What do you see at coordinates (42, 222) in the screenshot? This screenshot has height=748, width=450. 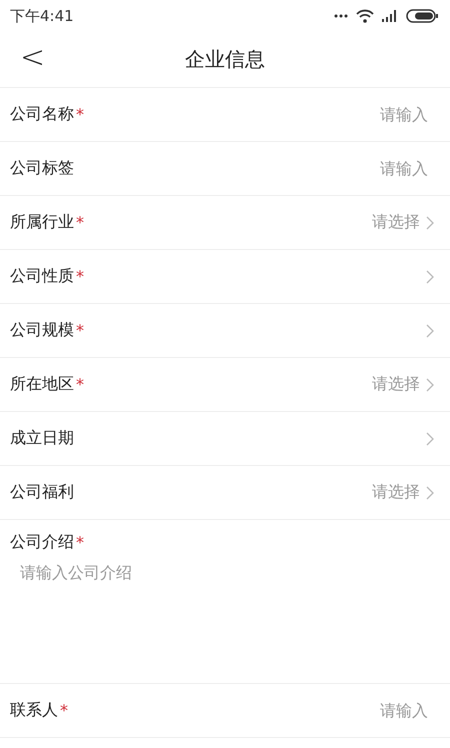 I see `field-label: 所属行业` at bounding box center [42, 222].